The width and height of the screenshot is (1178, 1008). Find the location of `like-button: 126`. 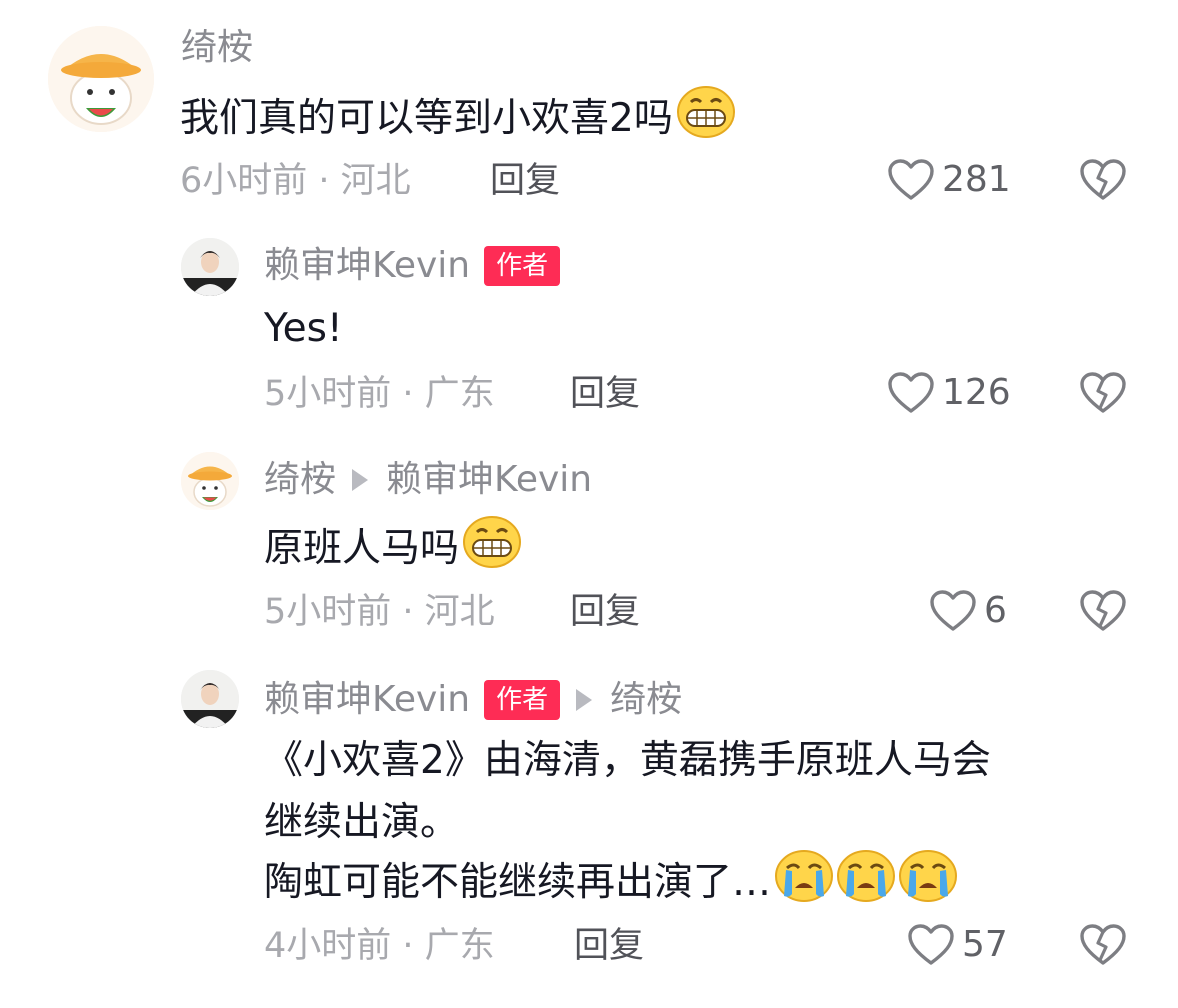

like-button: 126 is located at coordinates (949, 393).